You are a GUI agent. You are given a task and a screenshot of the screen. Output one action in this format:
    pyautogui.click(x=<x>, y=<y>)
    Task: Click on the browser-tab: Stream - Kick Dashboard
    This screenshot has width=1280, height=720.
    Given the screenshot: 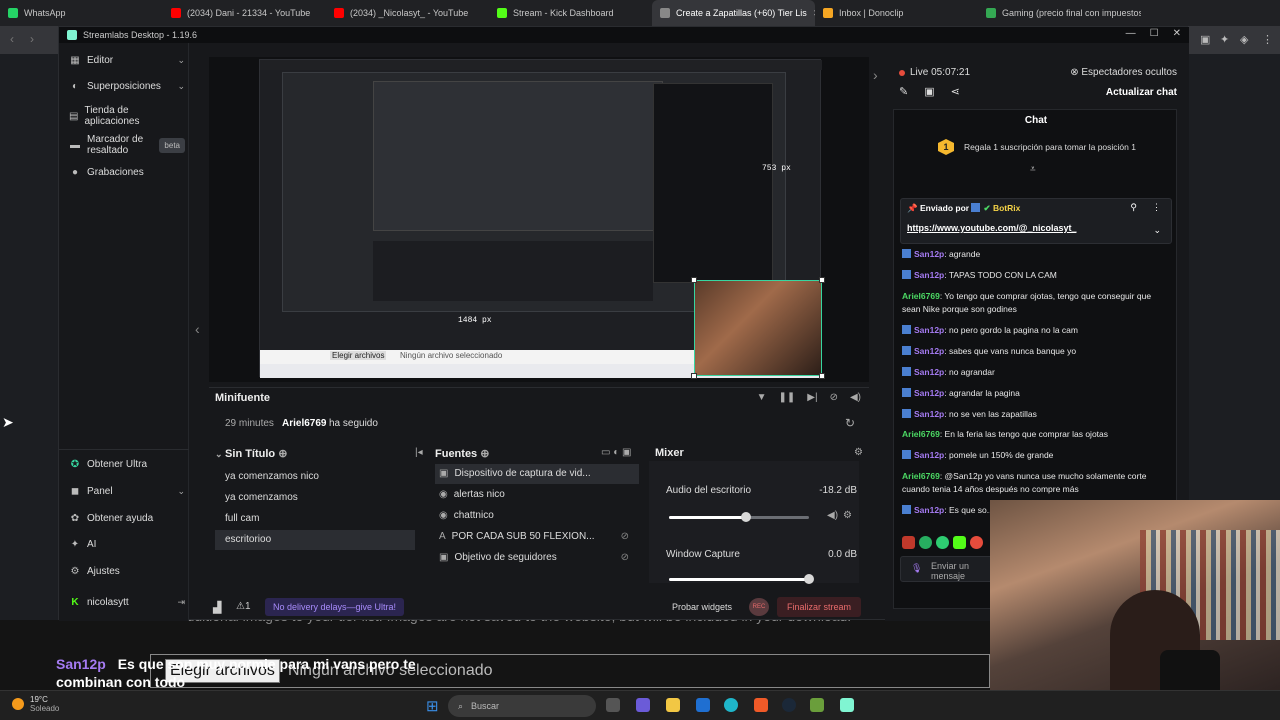 What is the action you would take?
    pyautogui.click(x=570, y=13)
    